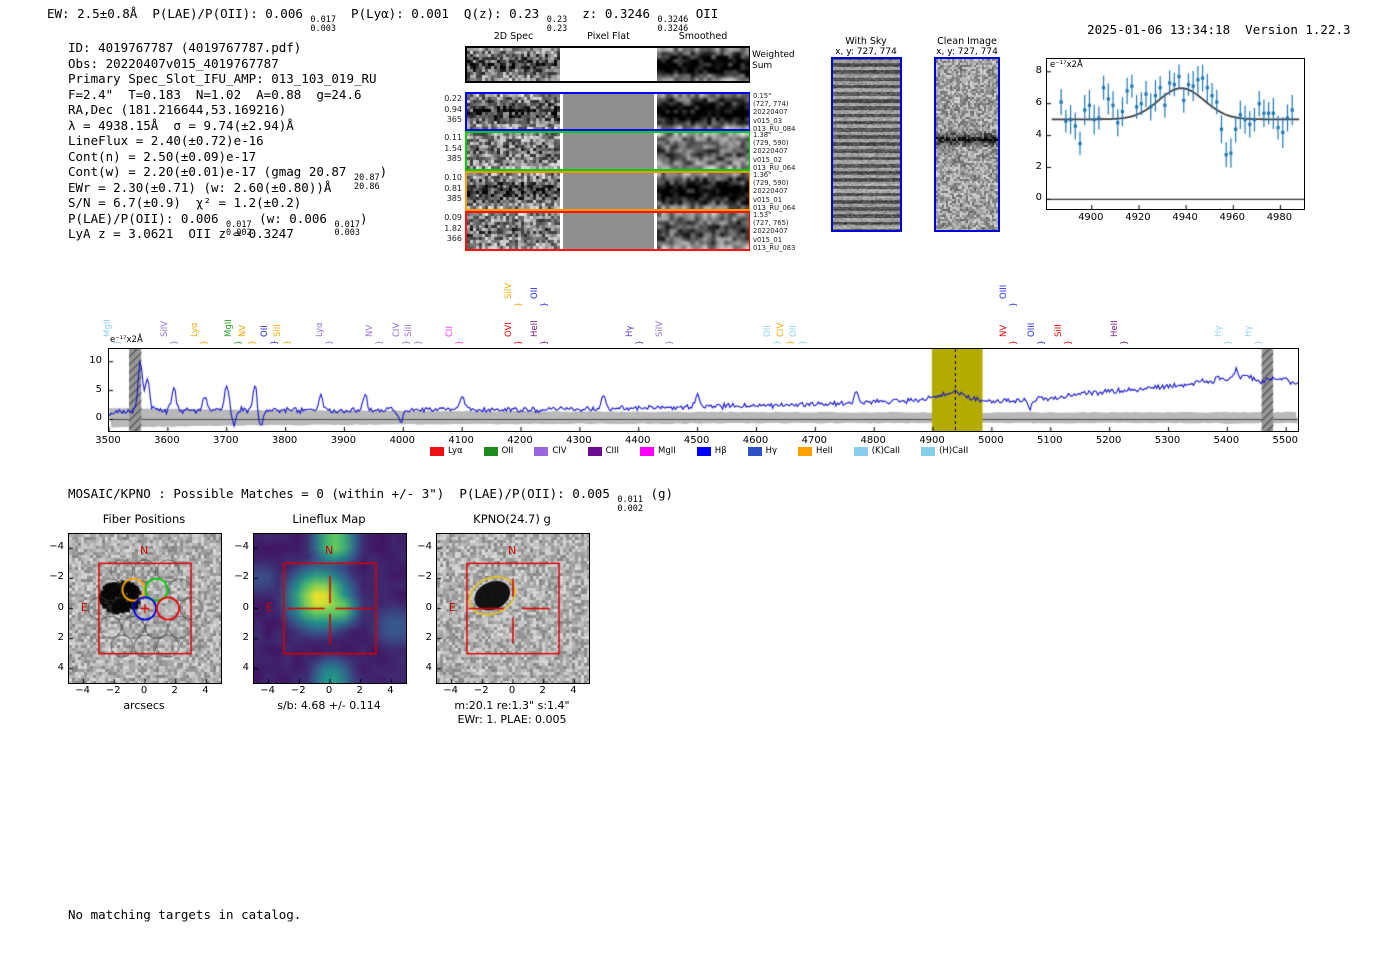 This screenshot has width=1400, height=953. Describe the element at coordinates (200, 187) in the screenshot. I see `text-segment: EWr = 2.30(±0.71) (w: 2.60(±0.80))Å` at that location.